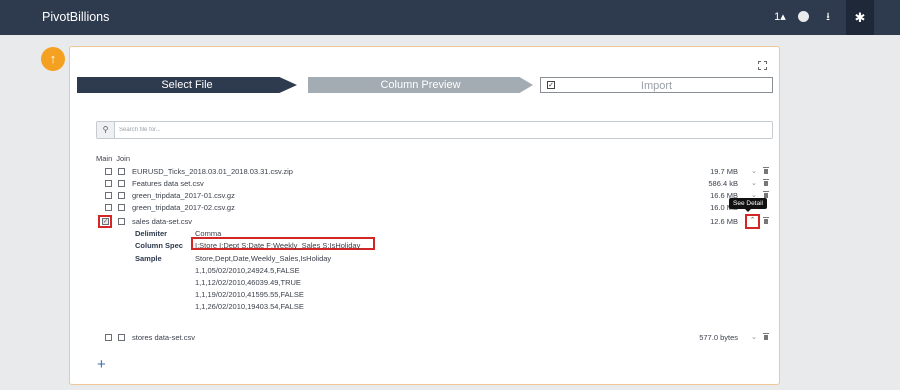 This screenshot has height=390, width=900. Describe the element at coordinates (723, 183) in the screenshot. I see `file-size: 586.4 kB` at that location.